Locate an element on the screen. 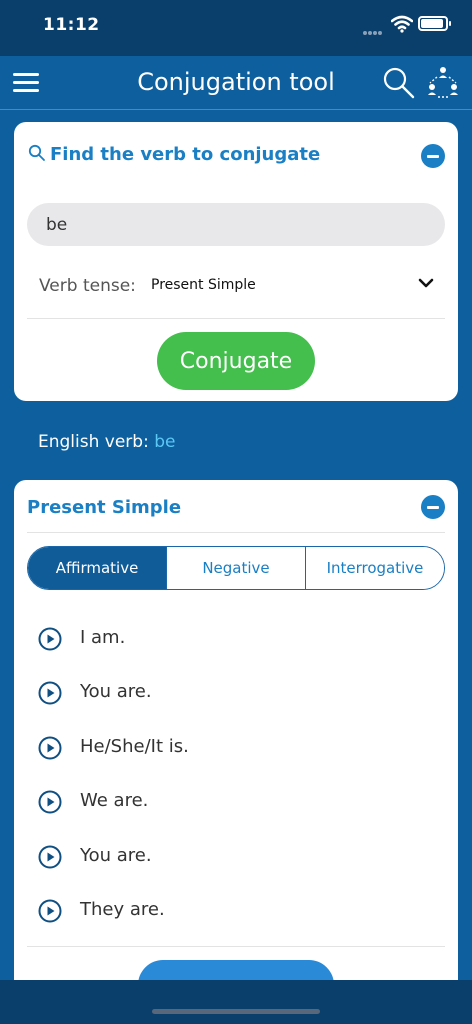 The image size is (472, 1024). wifi-icon is located at coordinates (402, 24).